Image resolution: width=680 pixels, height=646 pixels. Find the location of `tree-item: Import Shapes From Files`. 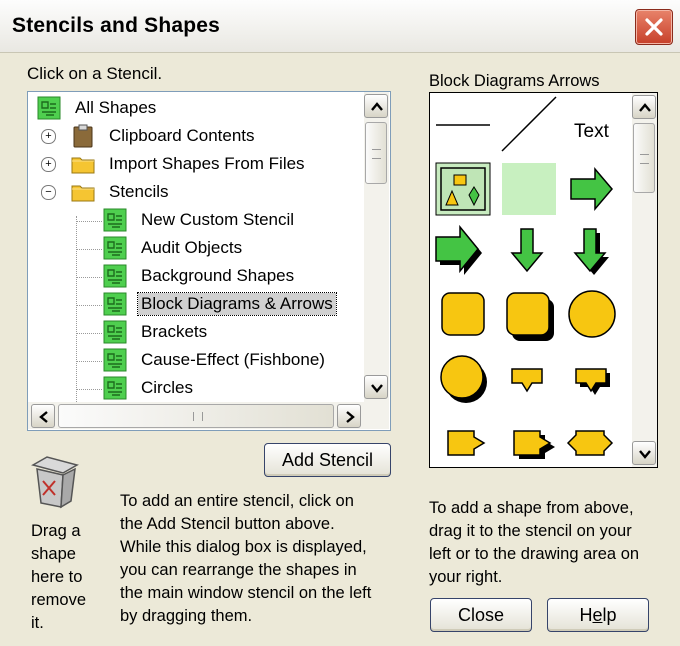

tree-item: Import Shapes From Files is located at coordinates (189, 164).